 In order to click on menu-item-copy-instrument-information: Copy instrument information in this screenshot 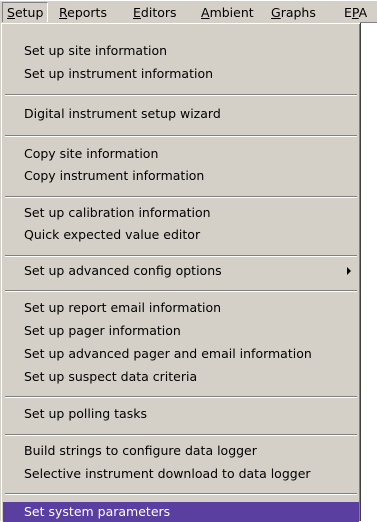, I will do `click(181, 176)`.